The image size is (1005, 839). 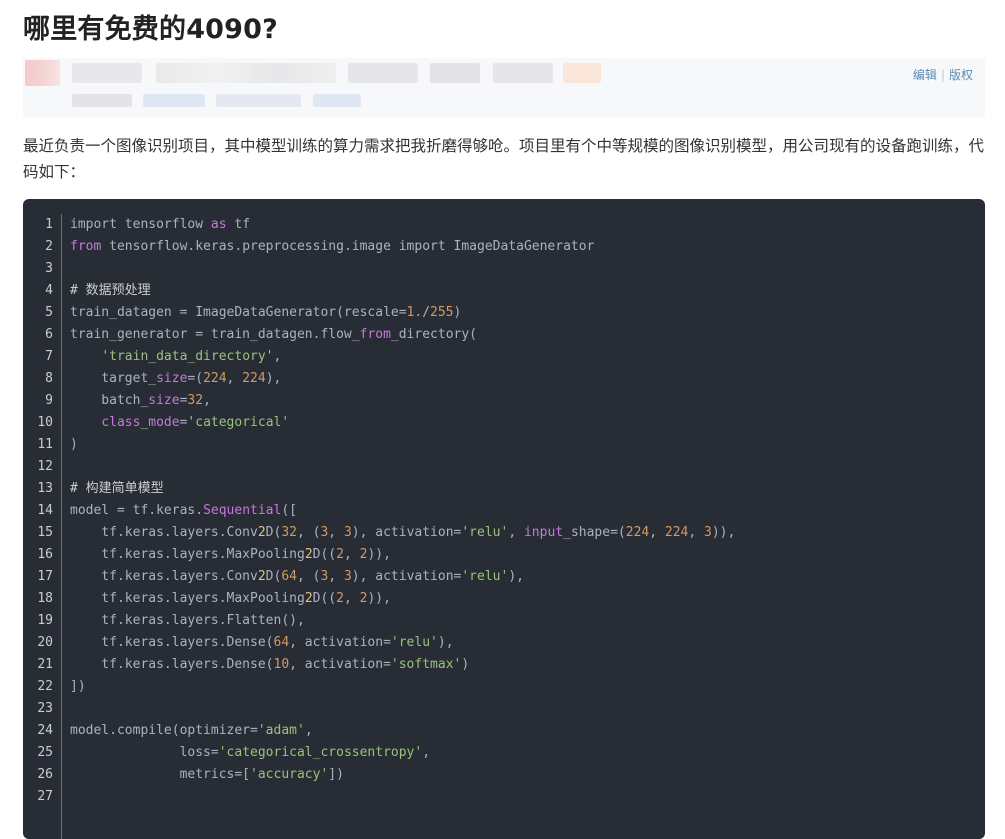 What do you see at coordinates (925, 75) in the screenshot?
I see `edit-link: 编辑` at bounding box center [925, 75].